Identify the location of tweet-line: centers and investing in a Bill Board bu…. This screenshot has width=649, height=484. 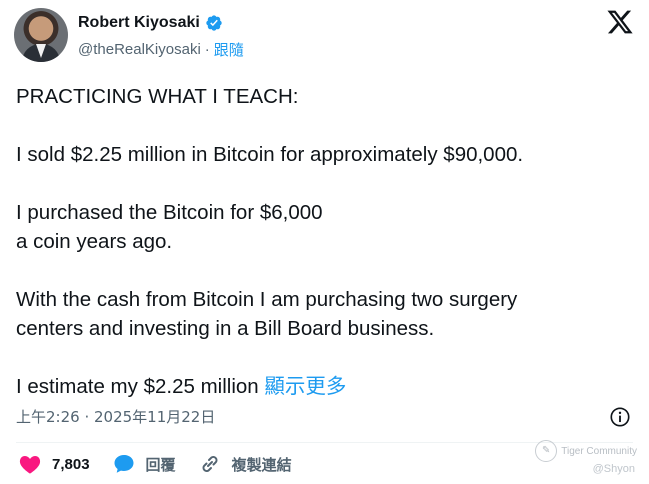
(225, 328).